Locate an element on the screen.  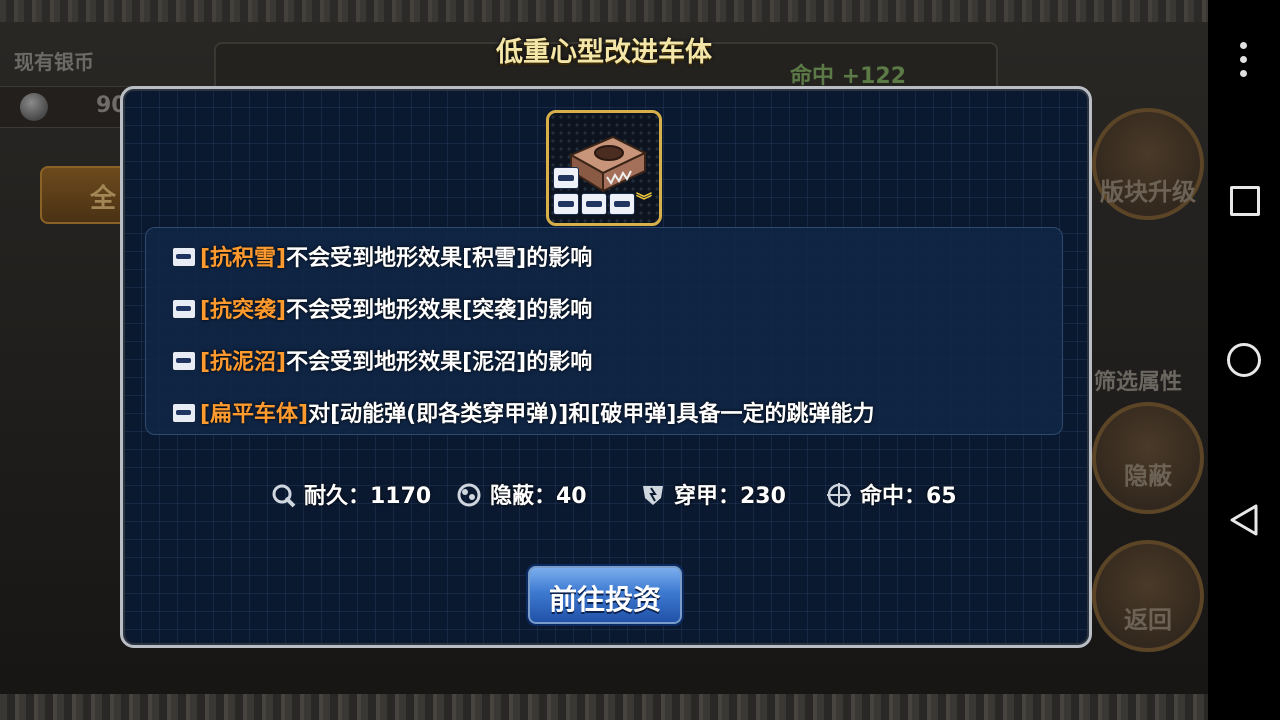
back-button: 返回 is located at coordinates (1148, 596).